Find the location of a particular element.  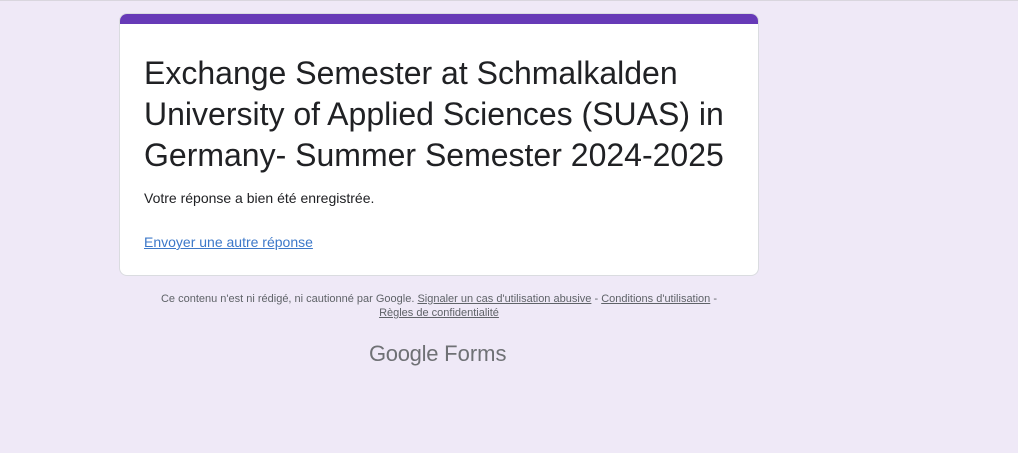

terms-of-service-link: Conditions d'utilisation is located at coordinates (655, 299).